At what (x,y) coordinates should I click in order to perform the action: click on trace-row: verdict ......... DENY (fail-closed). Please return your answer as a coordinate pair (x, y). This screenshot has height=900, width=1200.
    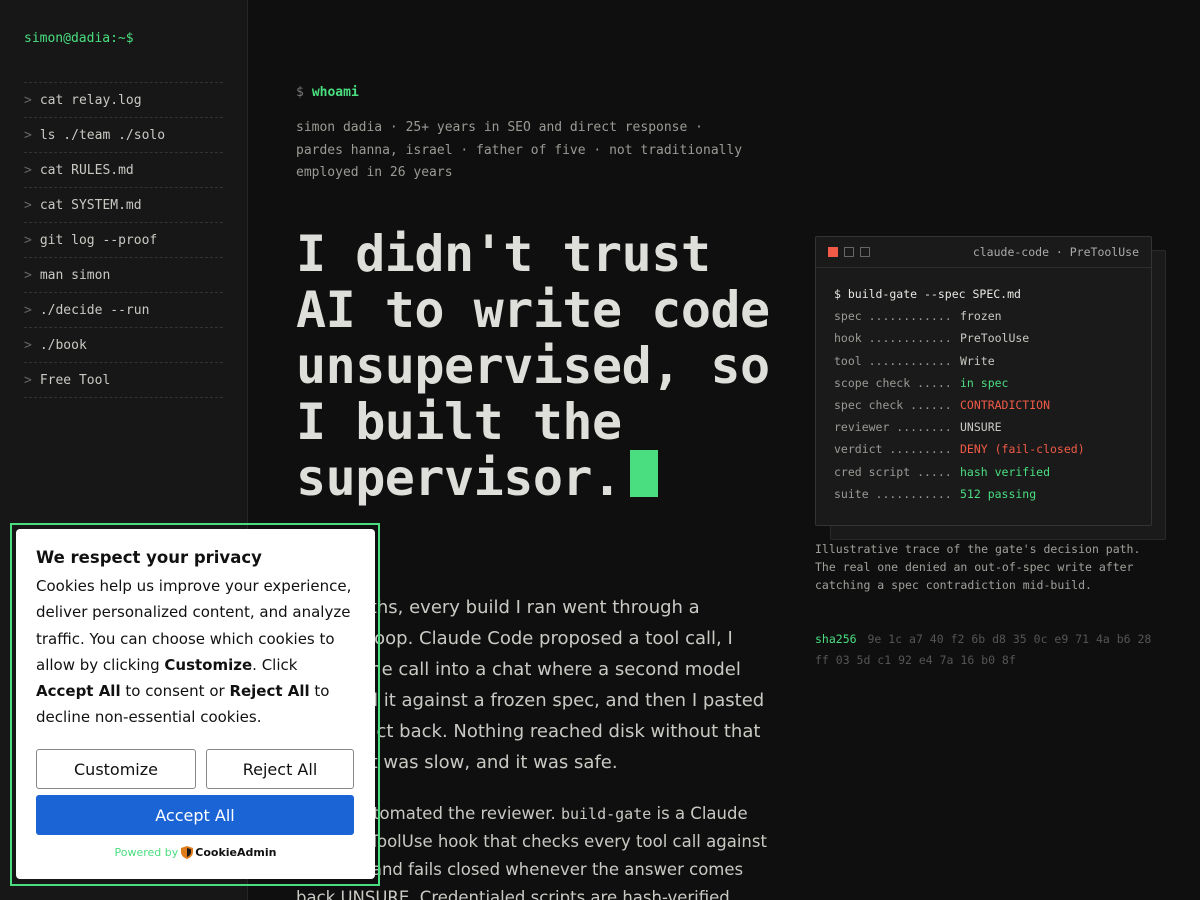
    Looking at the image, I should click on (983, 449).